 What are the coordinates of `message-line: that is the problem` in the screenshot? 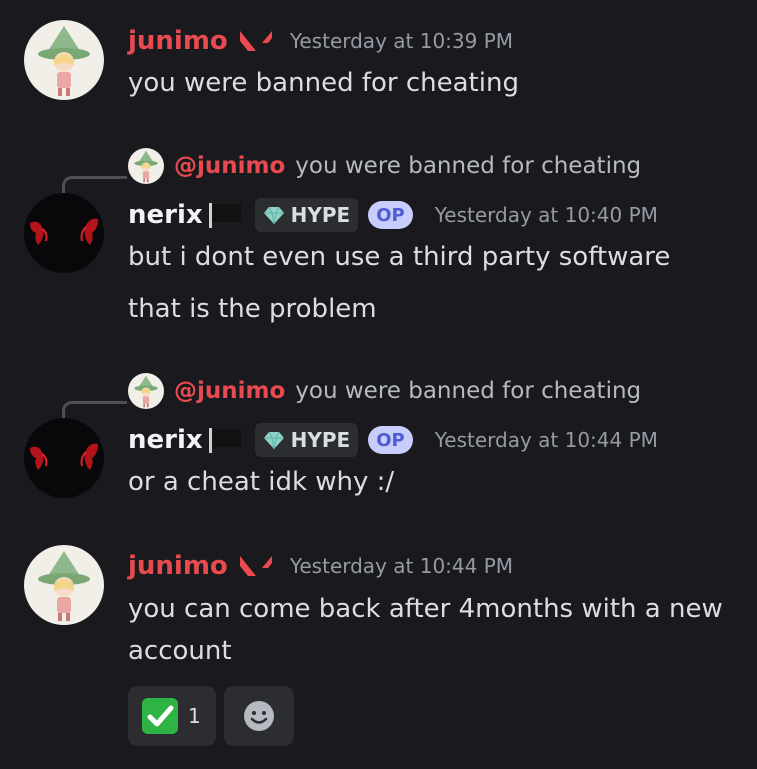 It's located at (252, 309).